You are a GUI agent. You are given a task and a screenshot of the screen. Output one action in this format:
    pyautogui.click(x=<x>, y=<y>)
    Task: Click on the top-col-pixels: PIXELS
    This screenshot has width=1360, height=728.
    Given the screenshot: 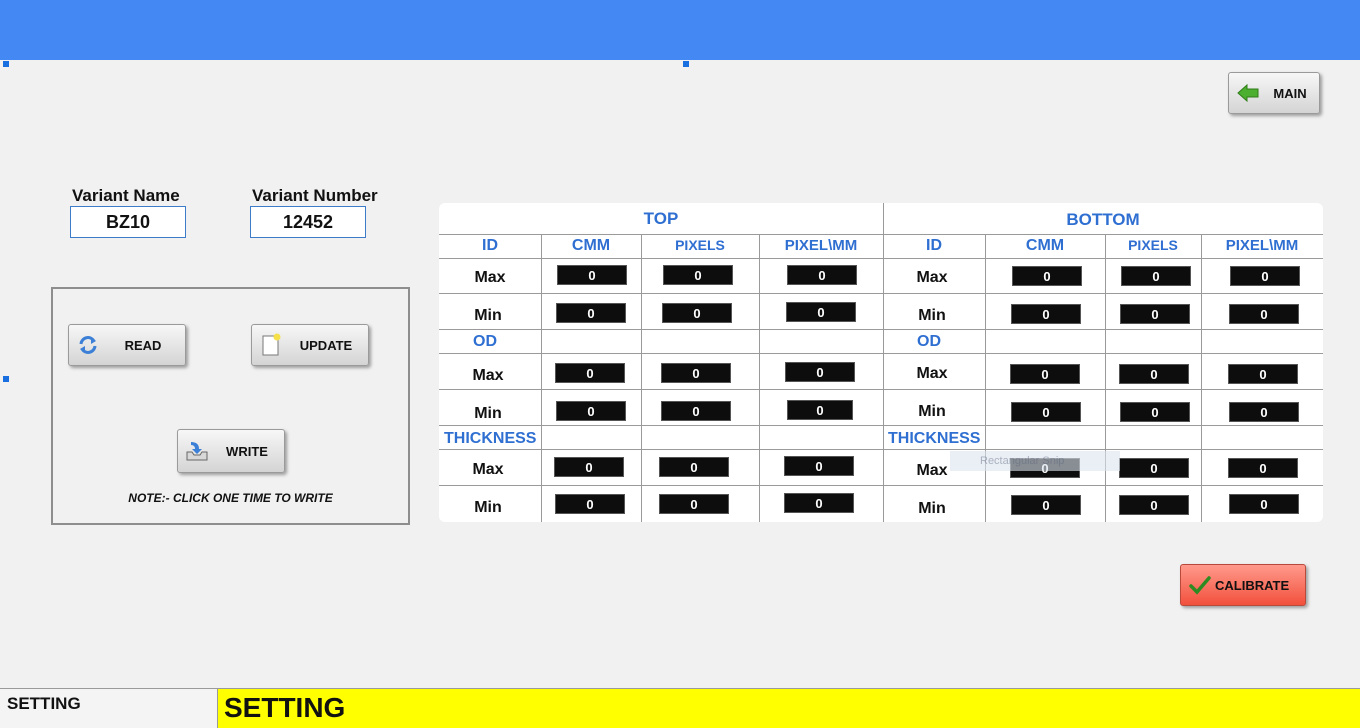 What is the action you would take?
    pyautogui.click(x=700, y=245)
    